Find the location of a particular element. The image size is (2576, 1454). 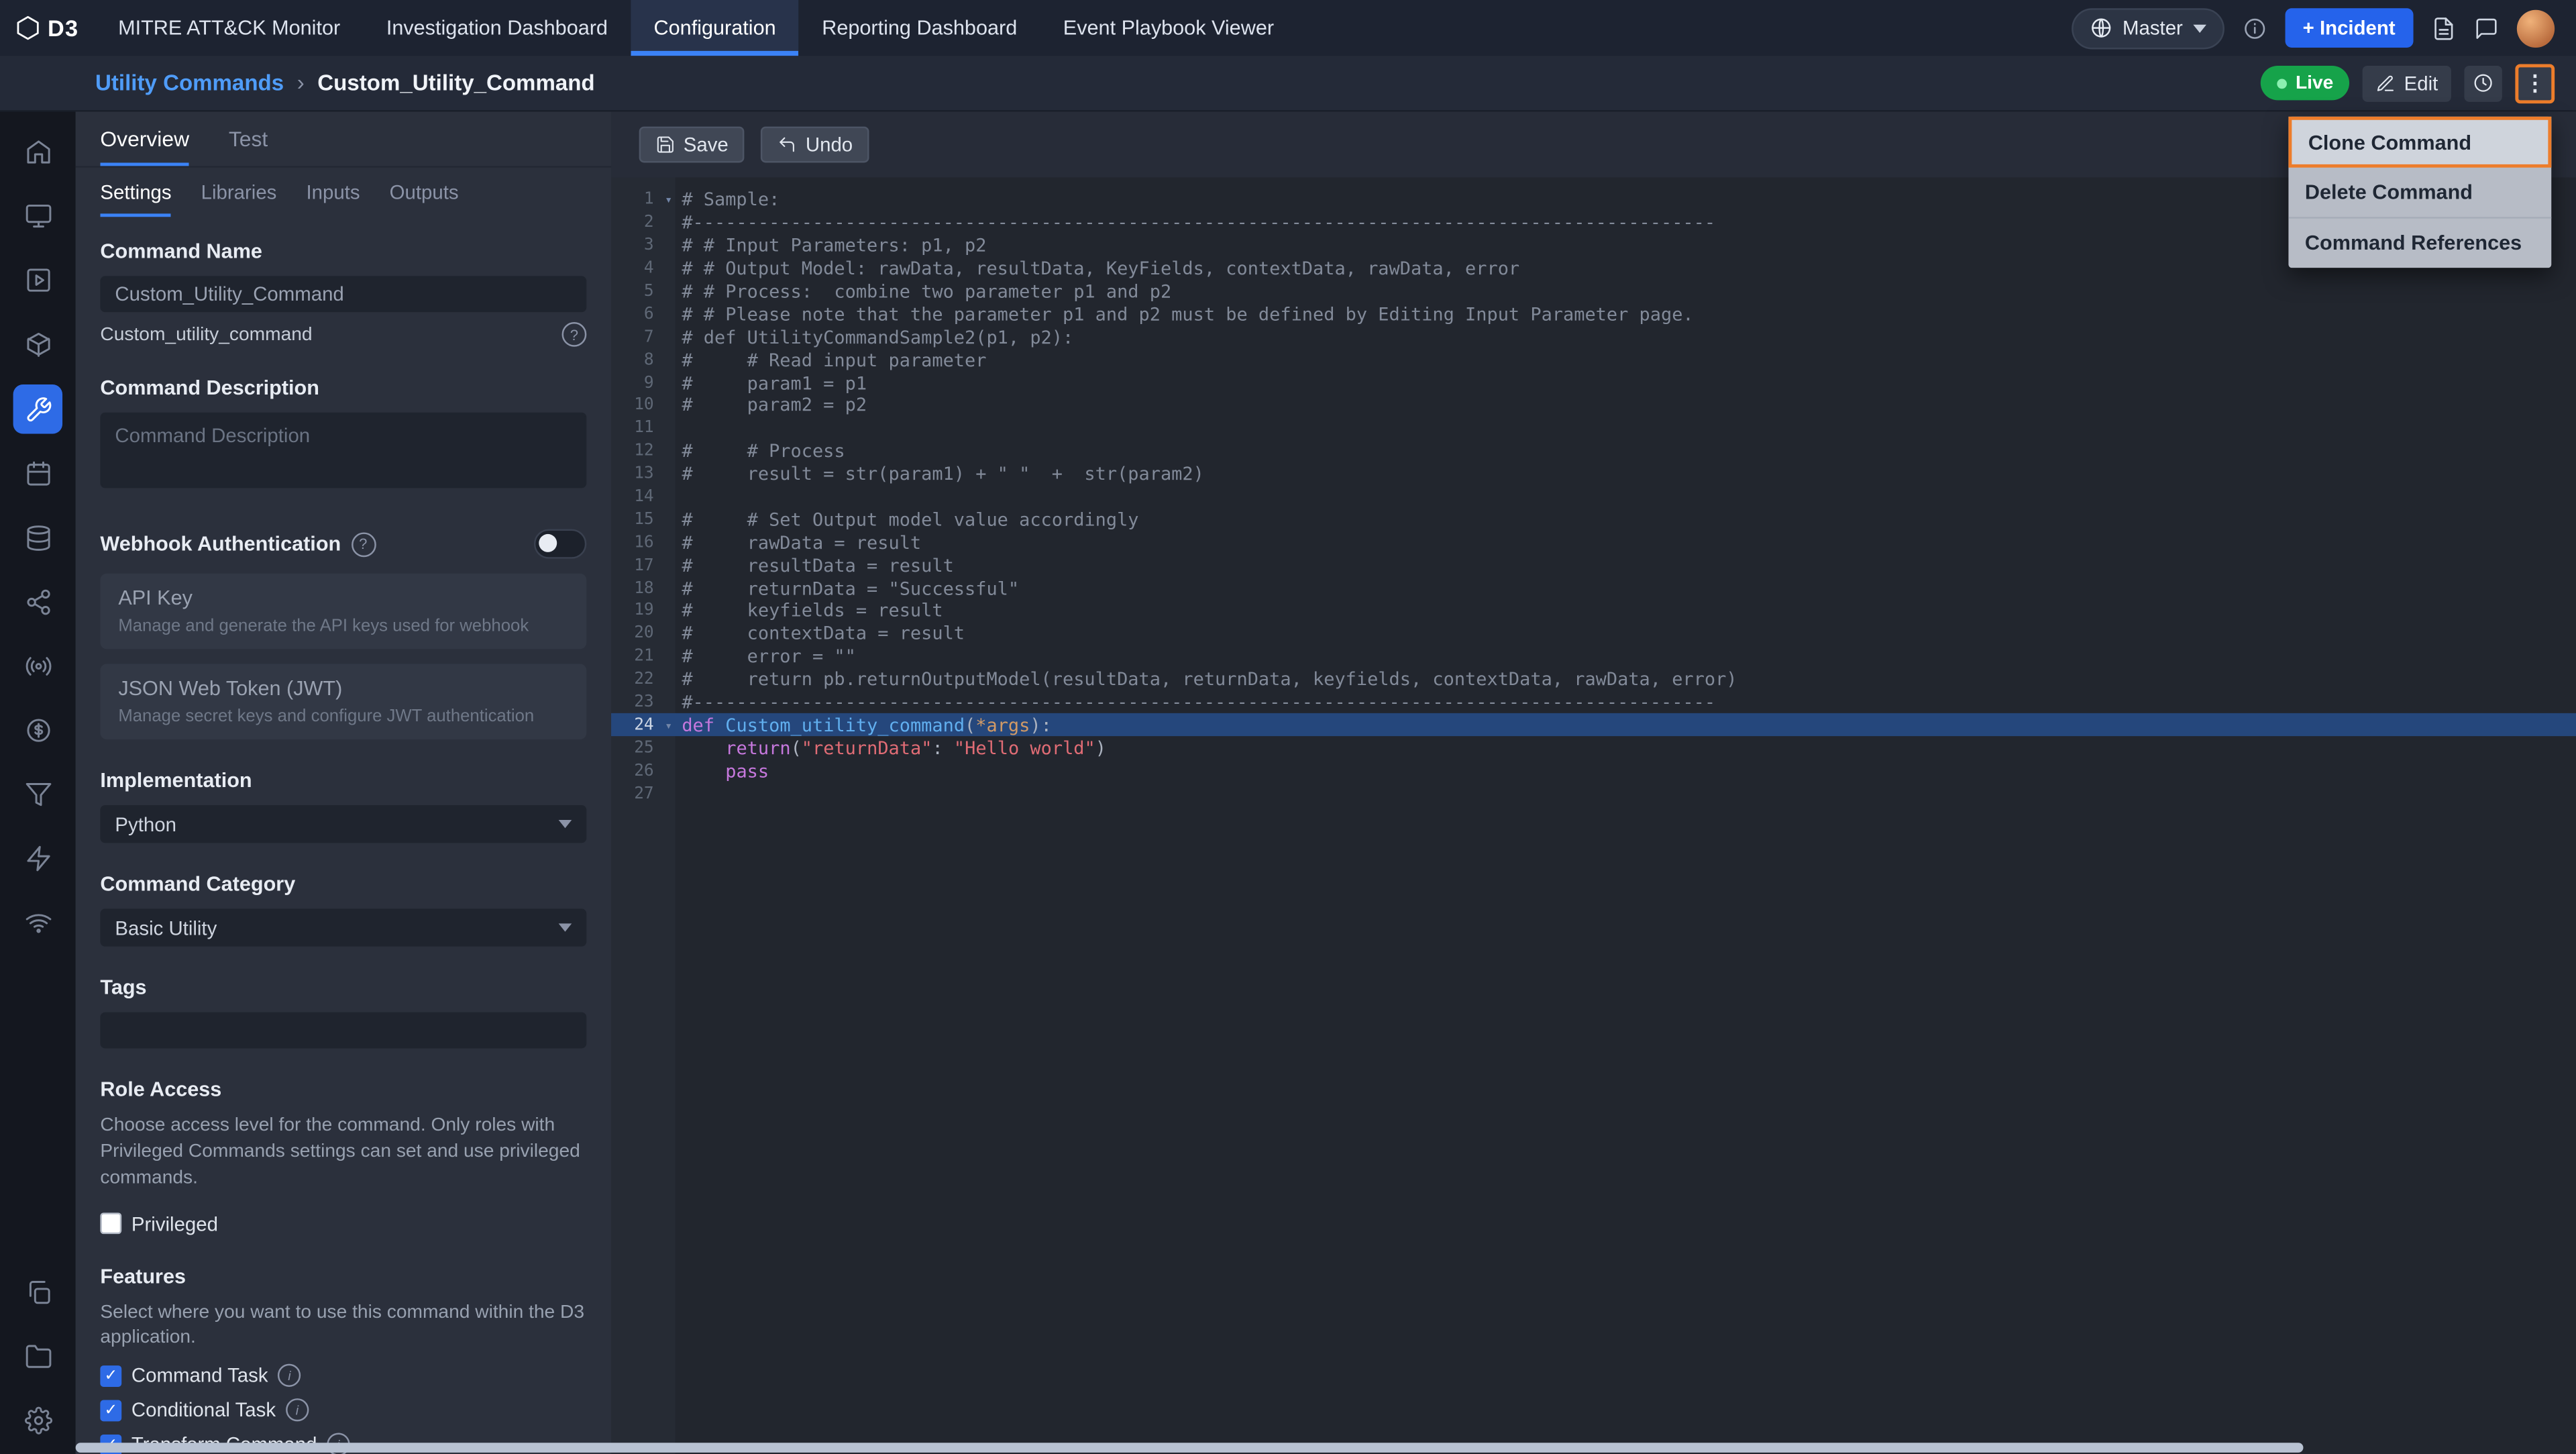

nav-item-configuration: Configuration is located at coordinates (715, 28).